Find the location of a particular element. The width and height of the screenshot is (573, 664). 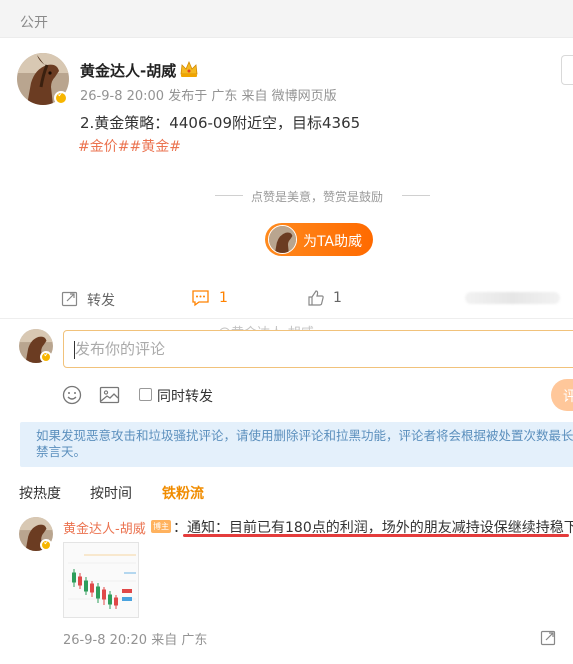

visibility-label: 公开 is located at coordinates (34, 23).